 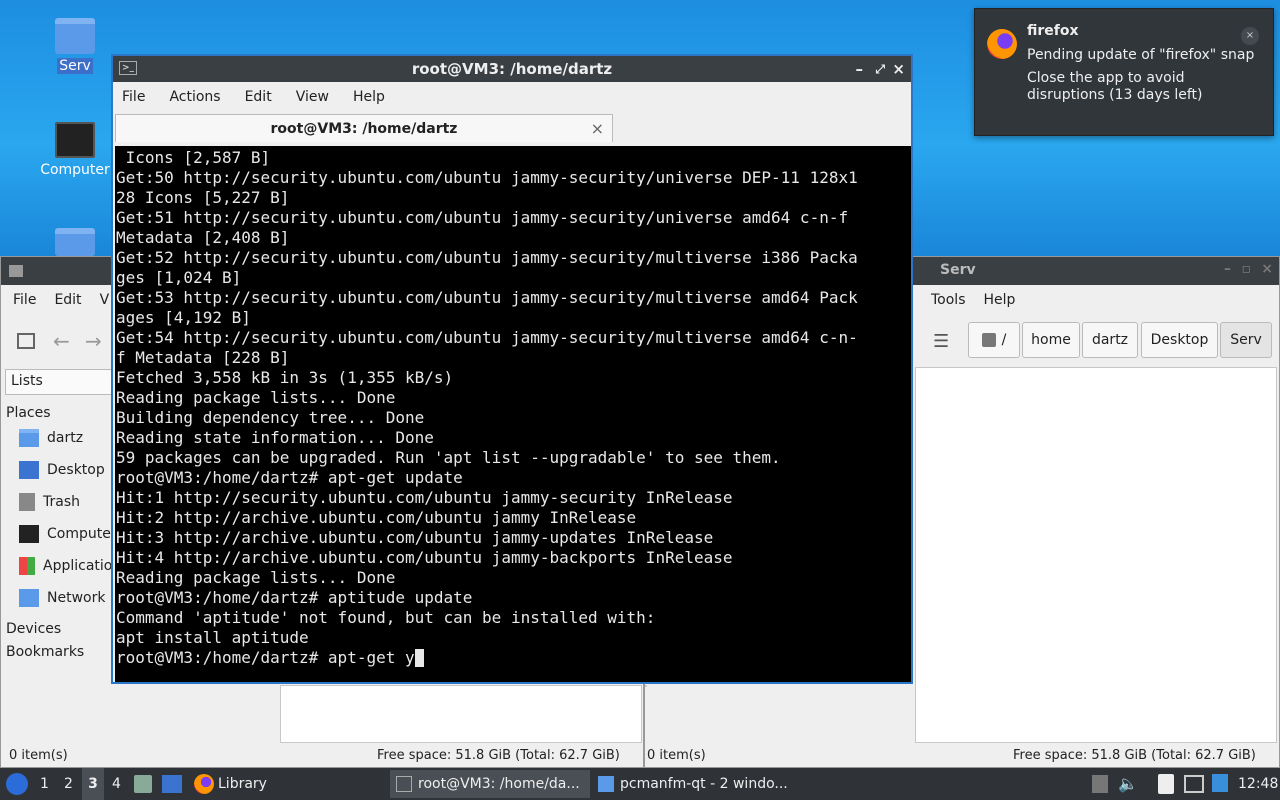 I want to click on update-notifier-icon, so click(x=1220, y=783).